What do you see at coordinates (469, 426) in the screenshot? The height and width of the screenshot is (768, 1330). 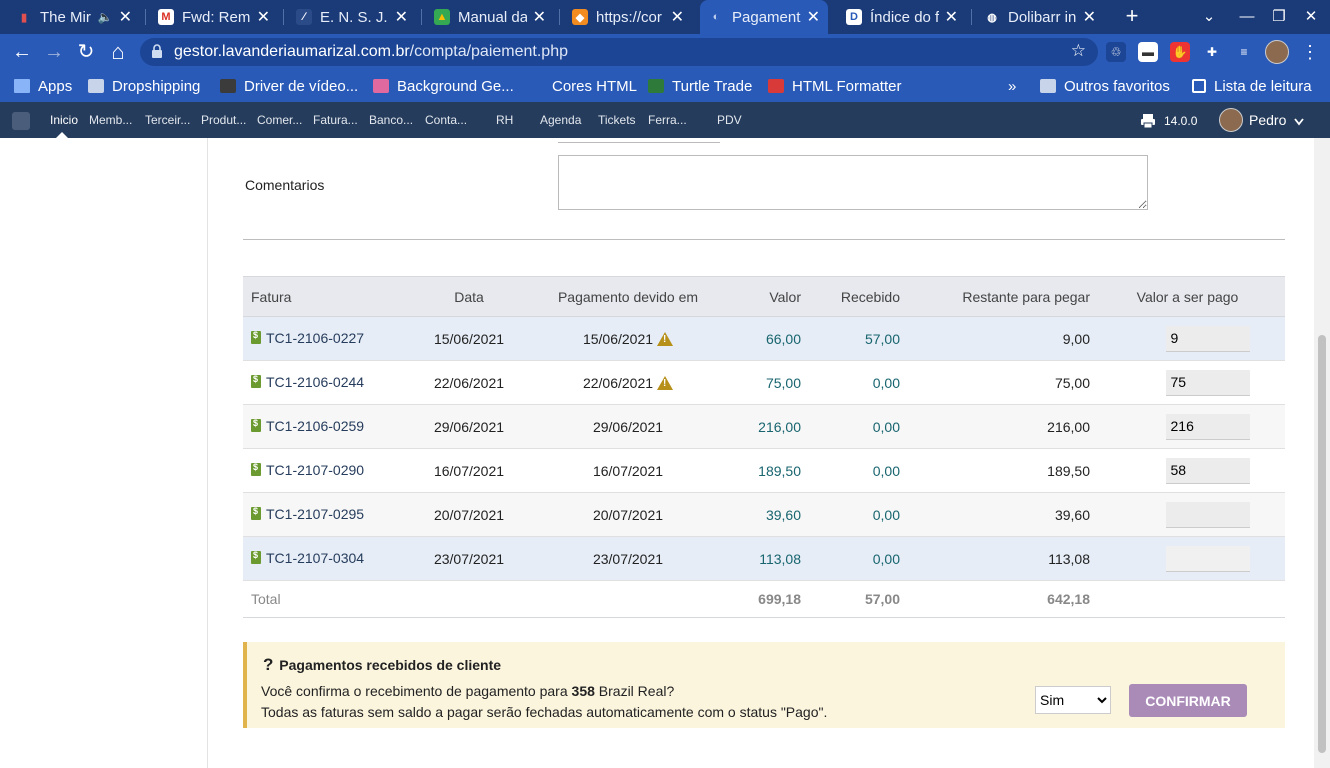 I see `invoice-date: 29/06/2021` at bounding box center [469, 426].